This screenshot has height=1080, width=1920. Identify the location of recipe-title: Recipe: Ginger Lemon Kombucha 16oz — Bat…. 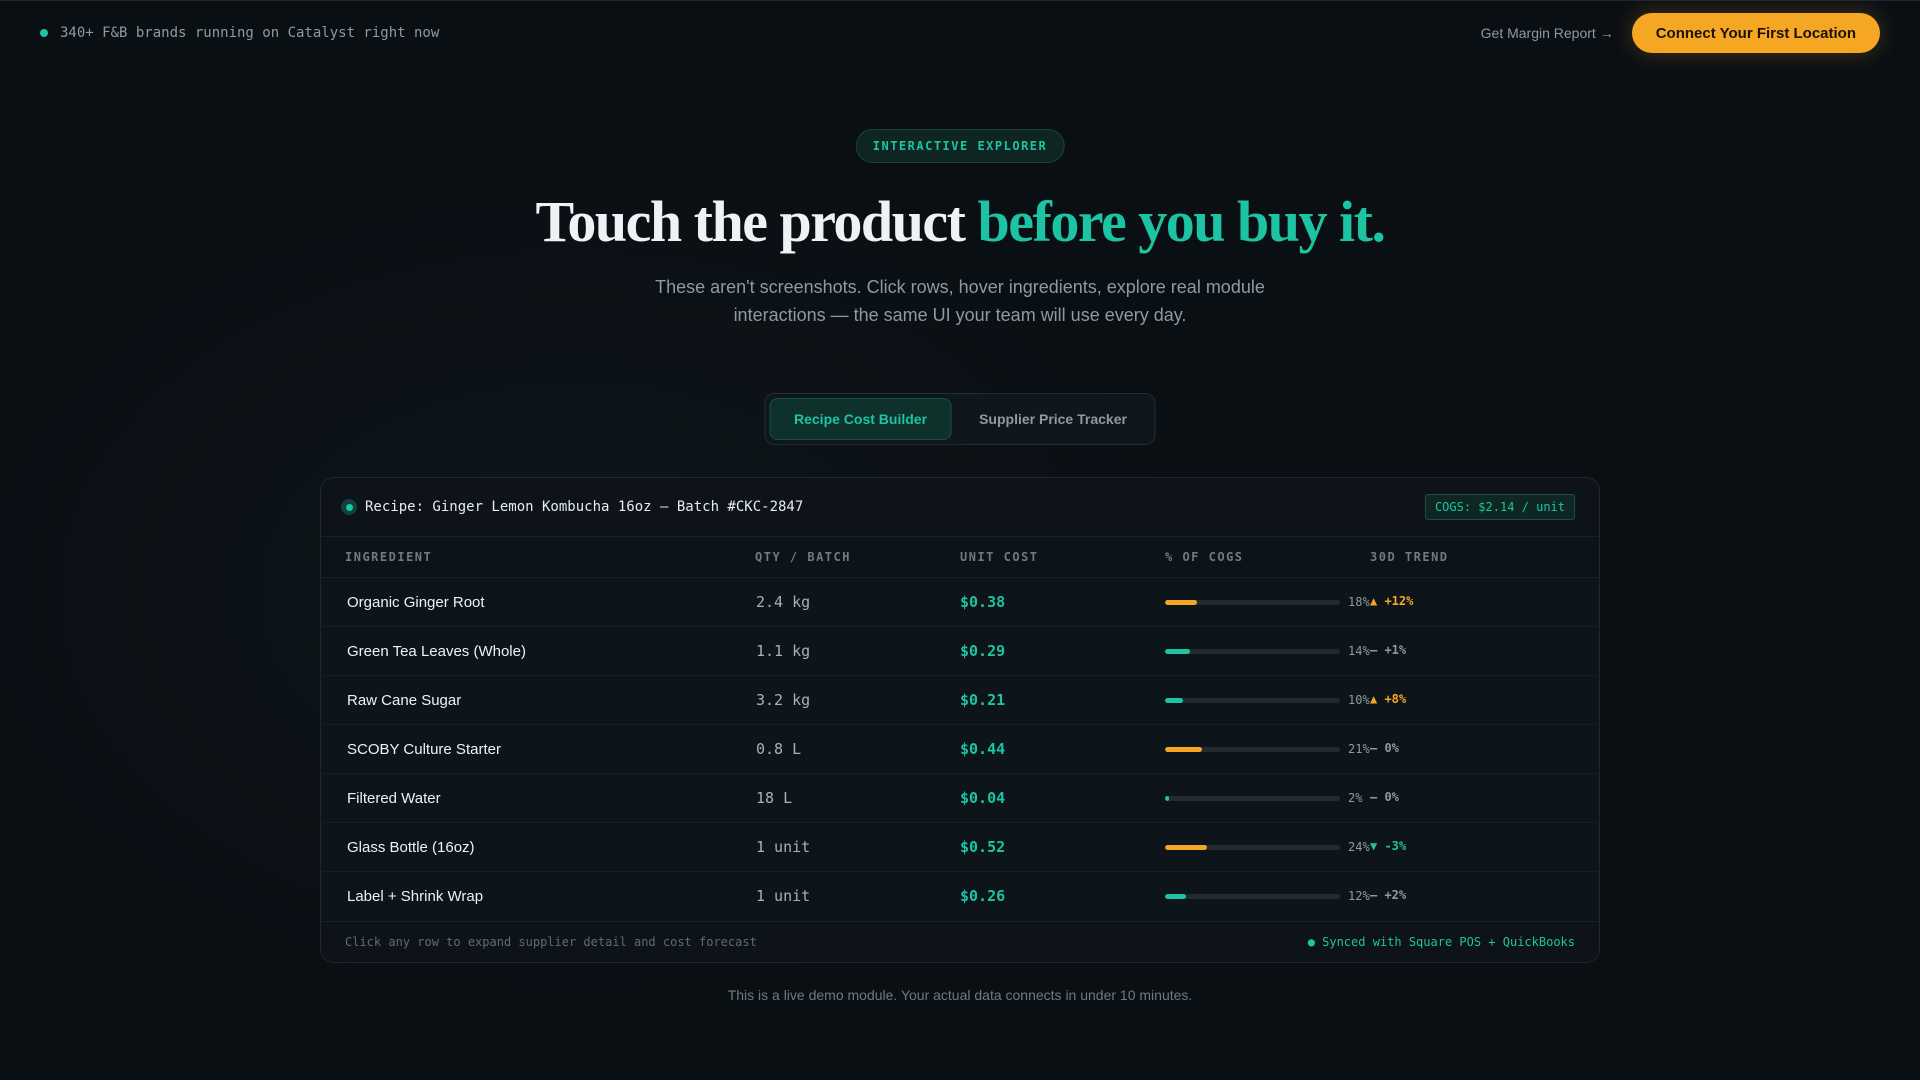
(584, 507).